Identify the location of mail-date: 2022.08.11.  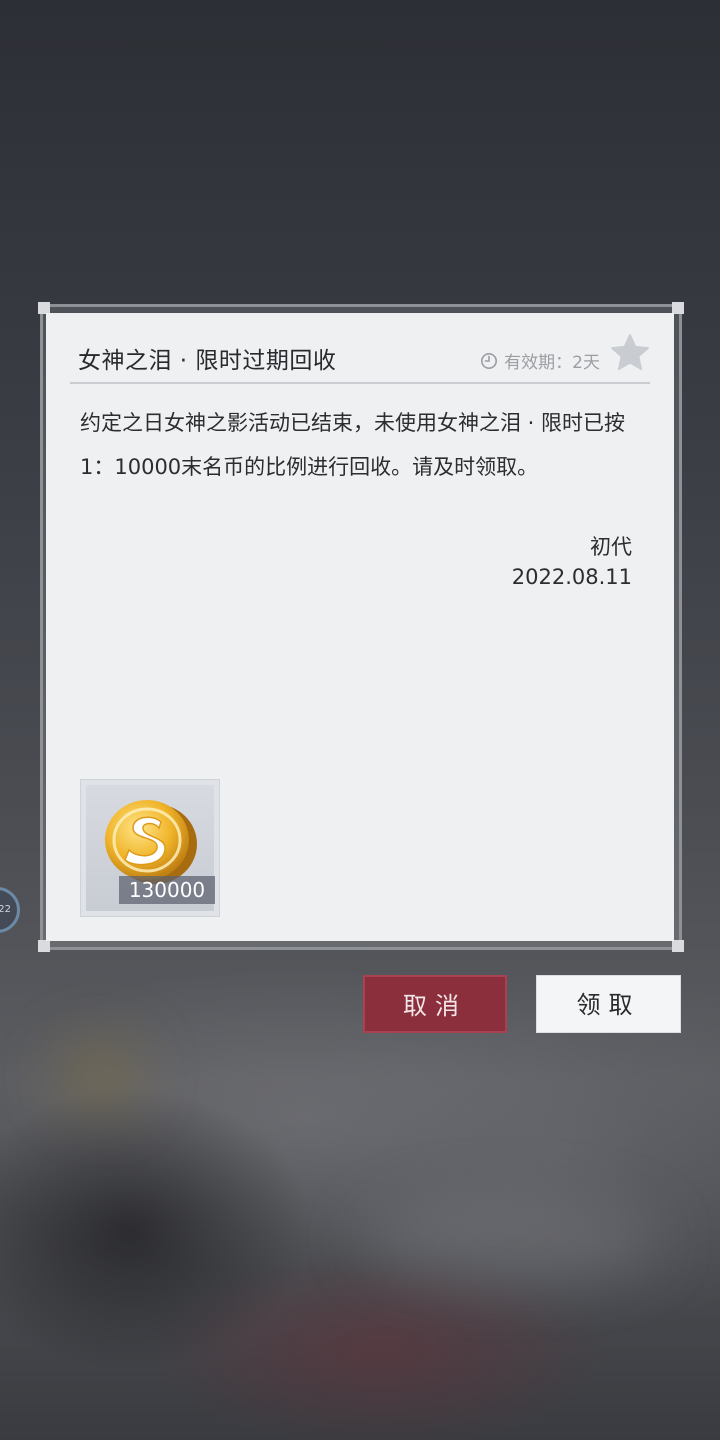
(571, 577).